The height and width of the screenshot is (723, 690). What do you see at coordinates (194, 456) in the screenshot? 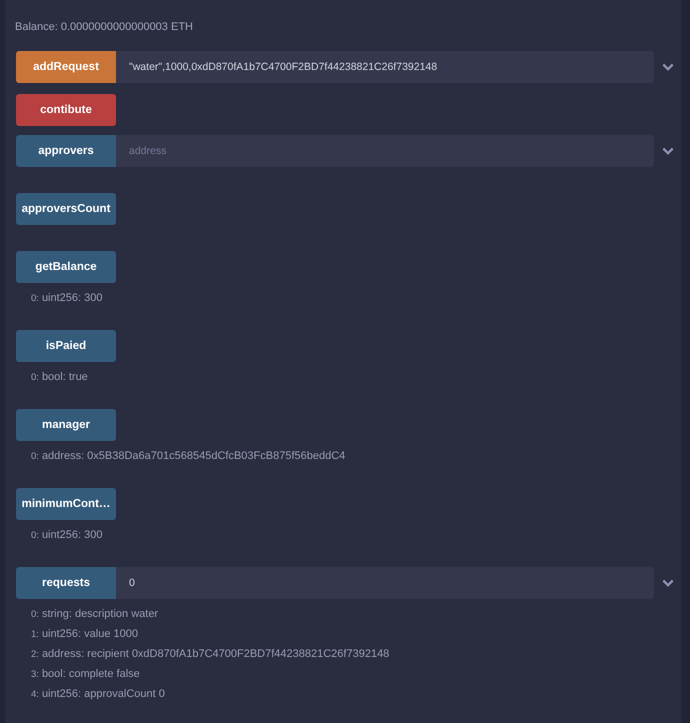
I see `output-value: address: 0x5B38Da6a701c568545dCfcB03FcB875f56beddC4` at bounding box center [194, 456].